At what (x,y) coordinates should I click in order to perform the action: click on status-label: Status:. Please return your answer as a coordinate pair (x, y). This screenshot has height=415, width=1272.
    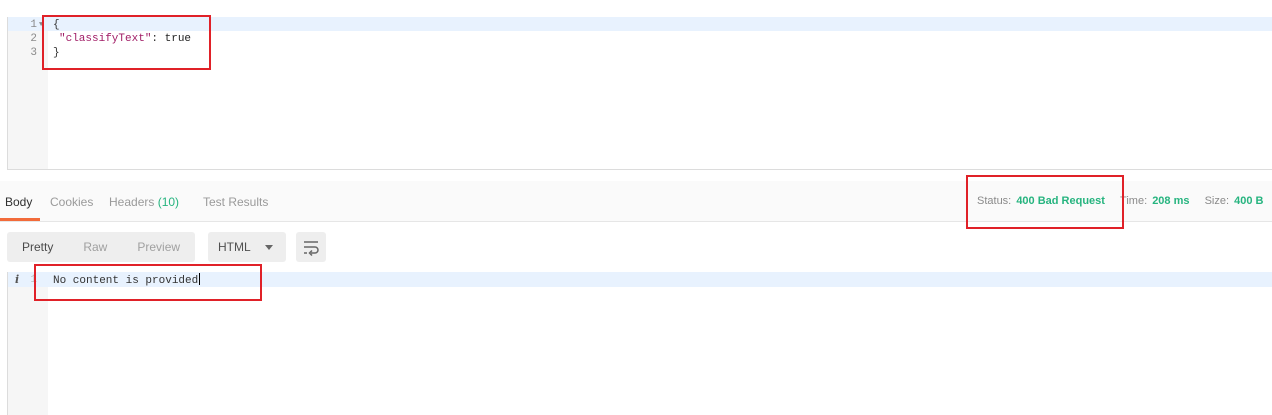
    Looking at the image, I should click on (994, 201).